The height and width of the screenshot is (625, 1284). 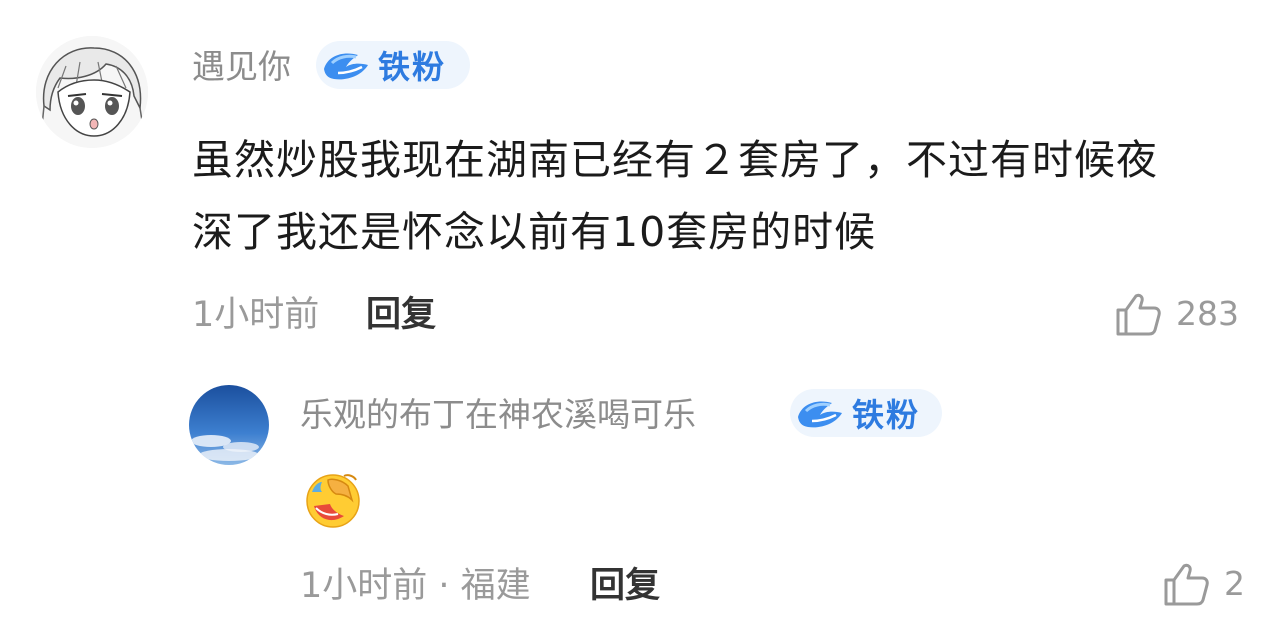 I want to click on reply-like-button: 2, so click(x=1203, y=584).